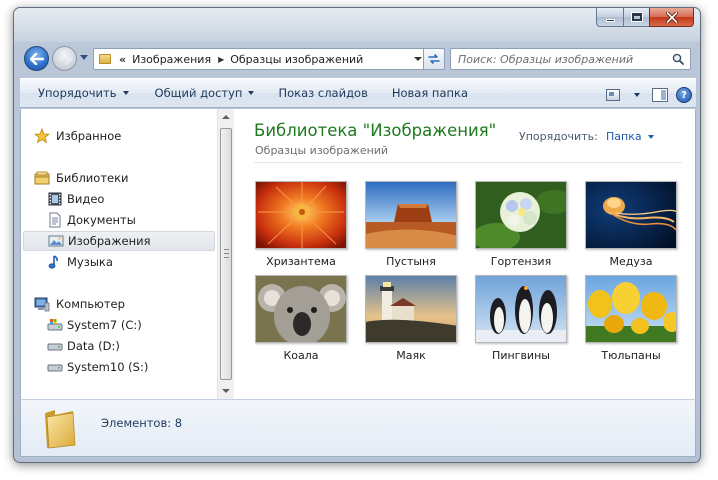  What do you see at coordinates (624, 136) in the screenshot?
I see `arrange-by-value: Папка` at bounding box center [624, 136].